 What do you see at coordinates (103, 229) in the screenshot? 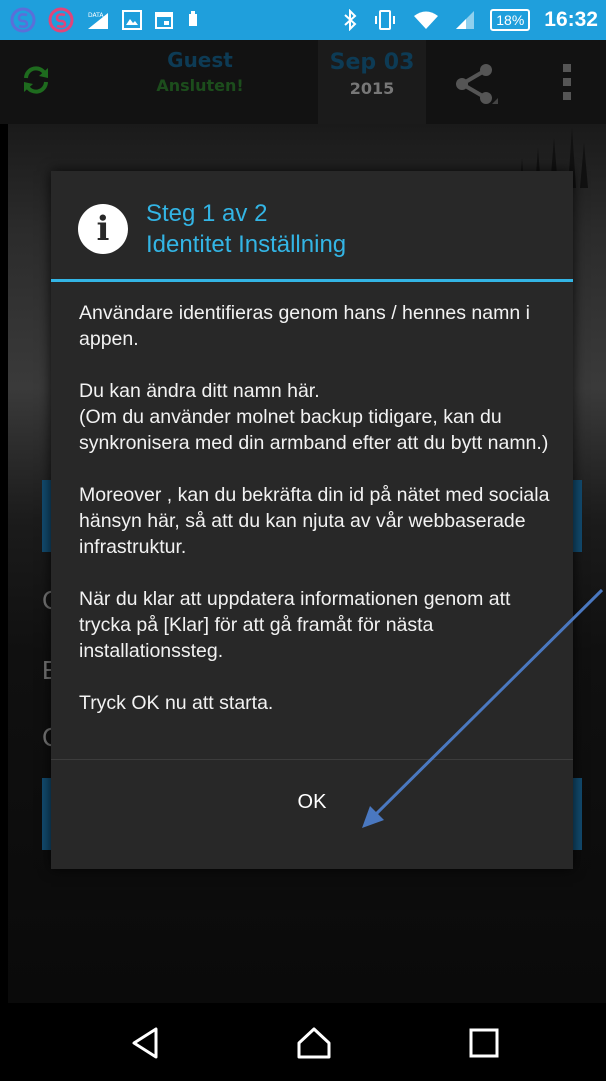
I see `info-icon: i` at bounding box center [103, 229].